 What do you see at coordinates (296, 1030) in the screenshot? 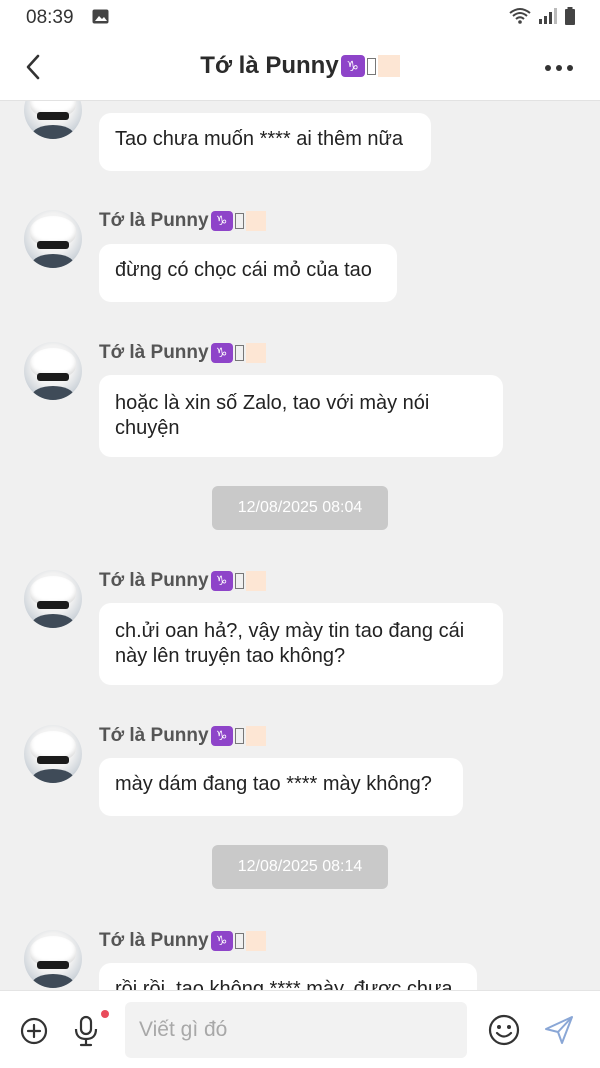
I see `message-input` at bounding box center [296, 1030].